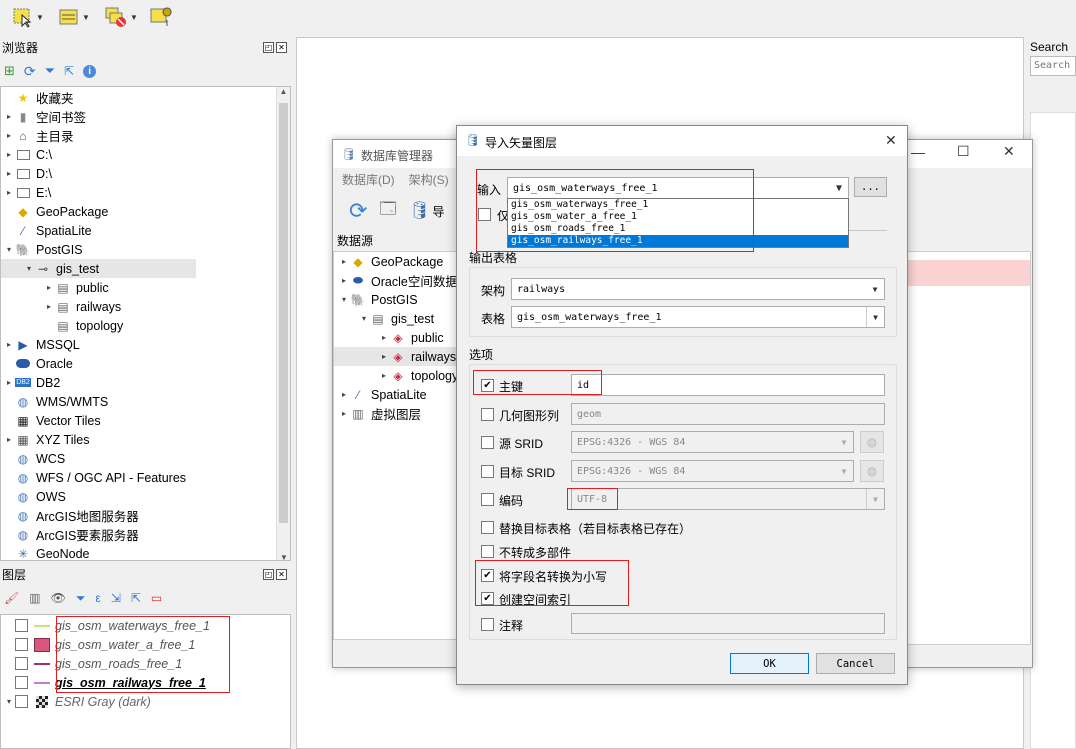 The height and width of the screenshot is (749, 1076). What do you see at coordinates (712, 442) in the screenshot?
I see `source-srid-combo: EPSG:4326 - WGS 84 ▼` at bounding box center [712, 442].